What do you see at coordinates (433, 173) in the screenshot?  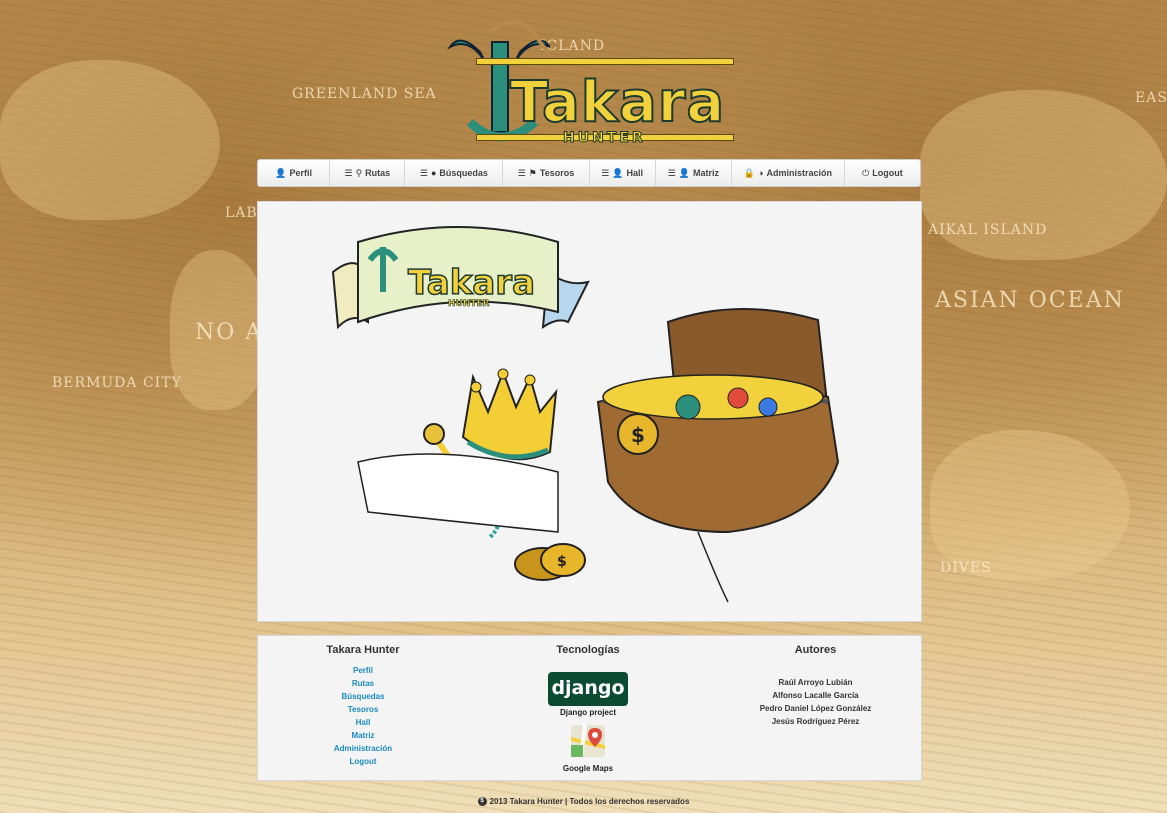 I see `globe-icon: ●` at bounding box center [433, 173].